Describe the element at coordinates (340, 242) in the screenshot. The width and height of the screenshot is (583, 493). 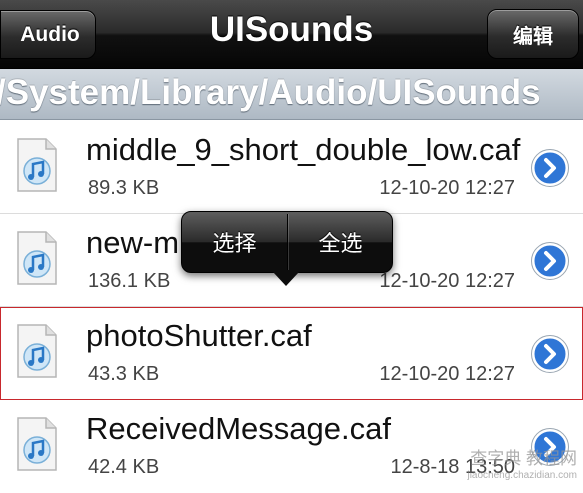
I see `select-all-menu-item: 全选` at that location.